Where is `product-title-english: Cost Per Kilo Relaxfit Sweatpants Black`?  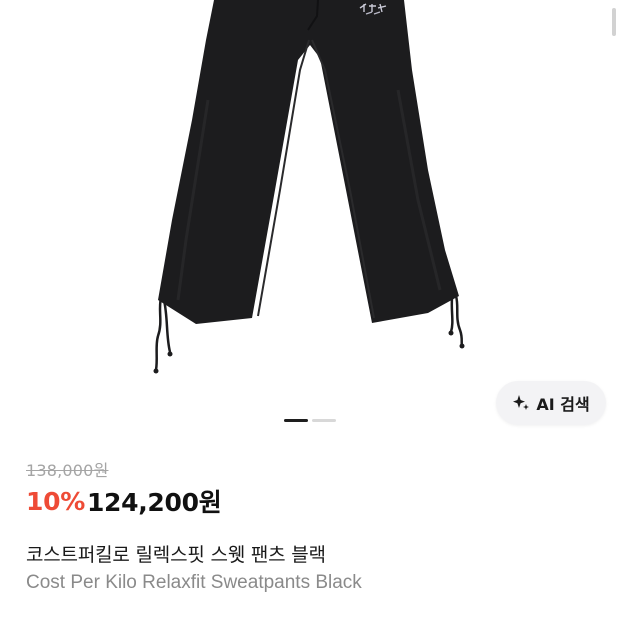
product-title-english: Cost Per Kilo Relaxfit Sweatpants Black is located at coordinates (194, 582).